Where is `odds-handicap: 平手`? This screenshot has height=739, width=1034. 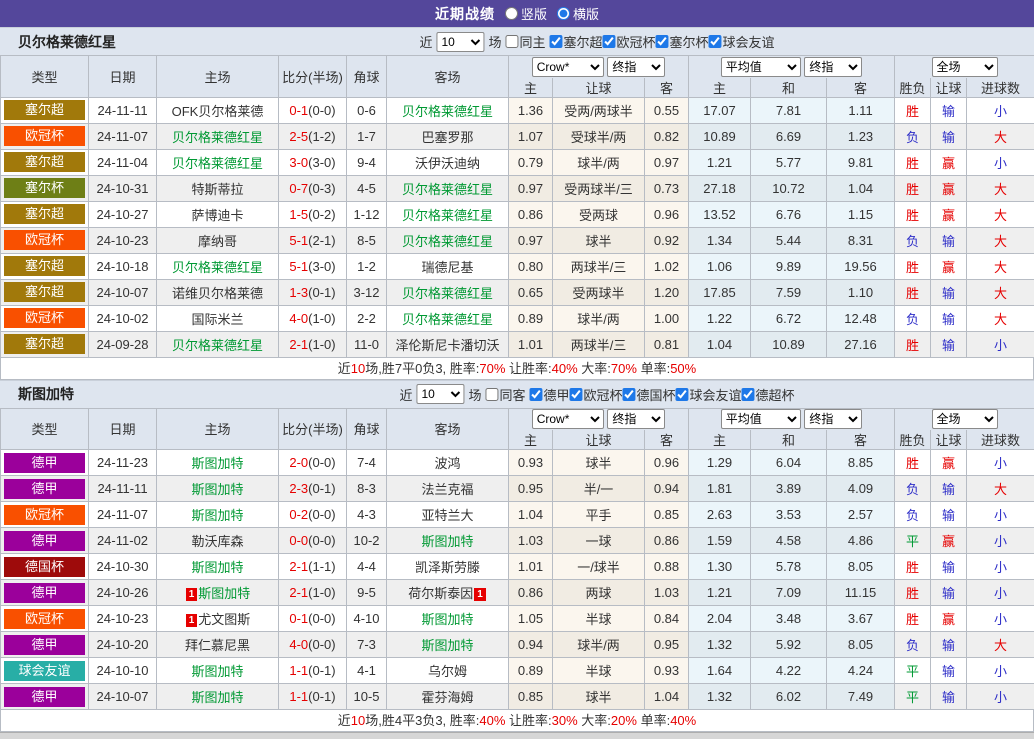 odds-handicap: 平手 is located at coordinates (599, 515).